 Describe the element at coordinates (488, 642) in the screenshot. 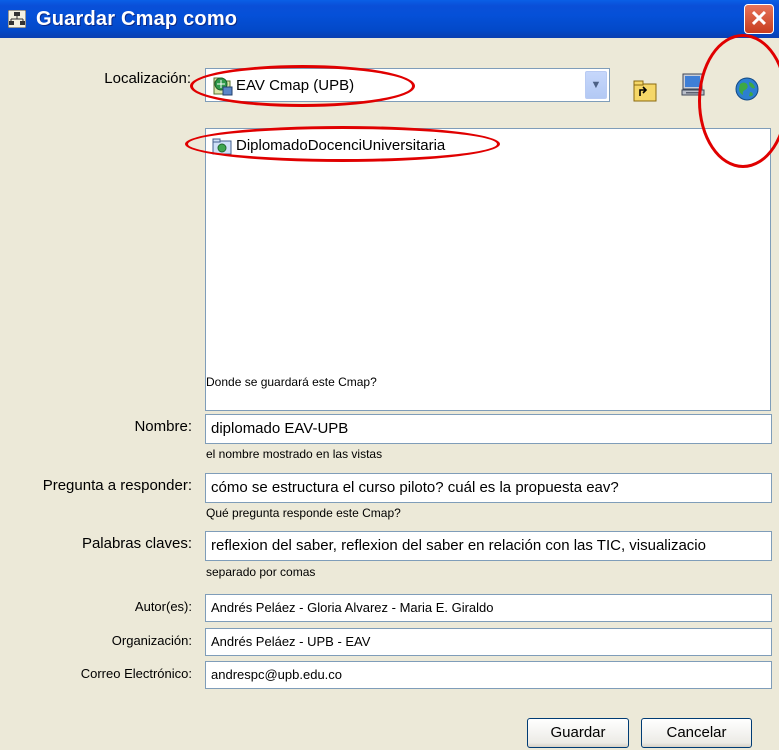

I see `organization-field: Andrés Peláez - UPB - EAV` at that location.